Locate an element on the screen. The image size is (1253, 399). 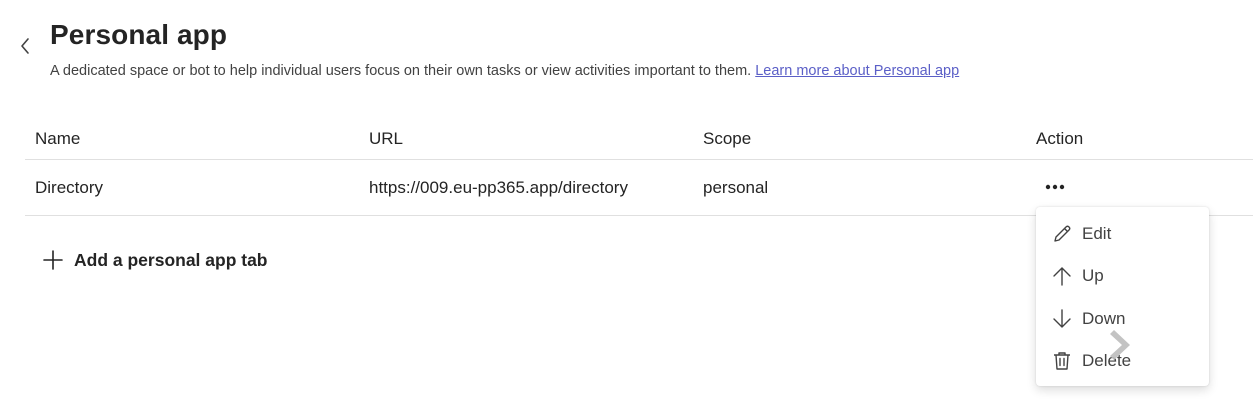
menu-item-label: Delete is located at coordinates (1107, 360).